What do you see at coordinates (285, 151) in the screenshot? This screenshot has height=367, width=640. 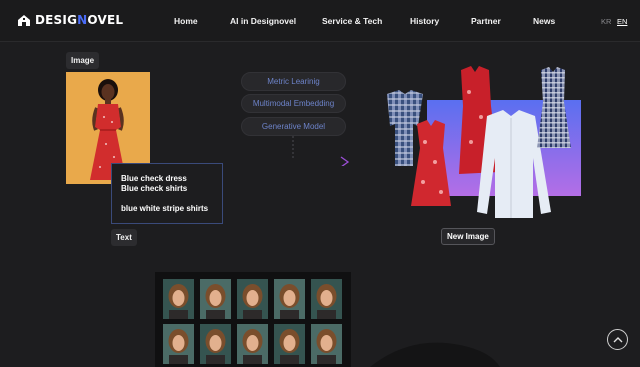 I see `arrow-right-icon` at bounding box center [285, 151].